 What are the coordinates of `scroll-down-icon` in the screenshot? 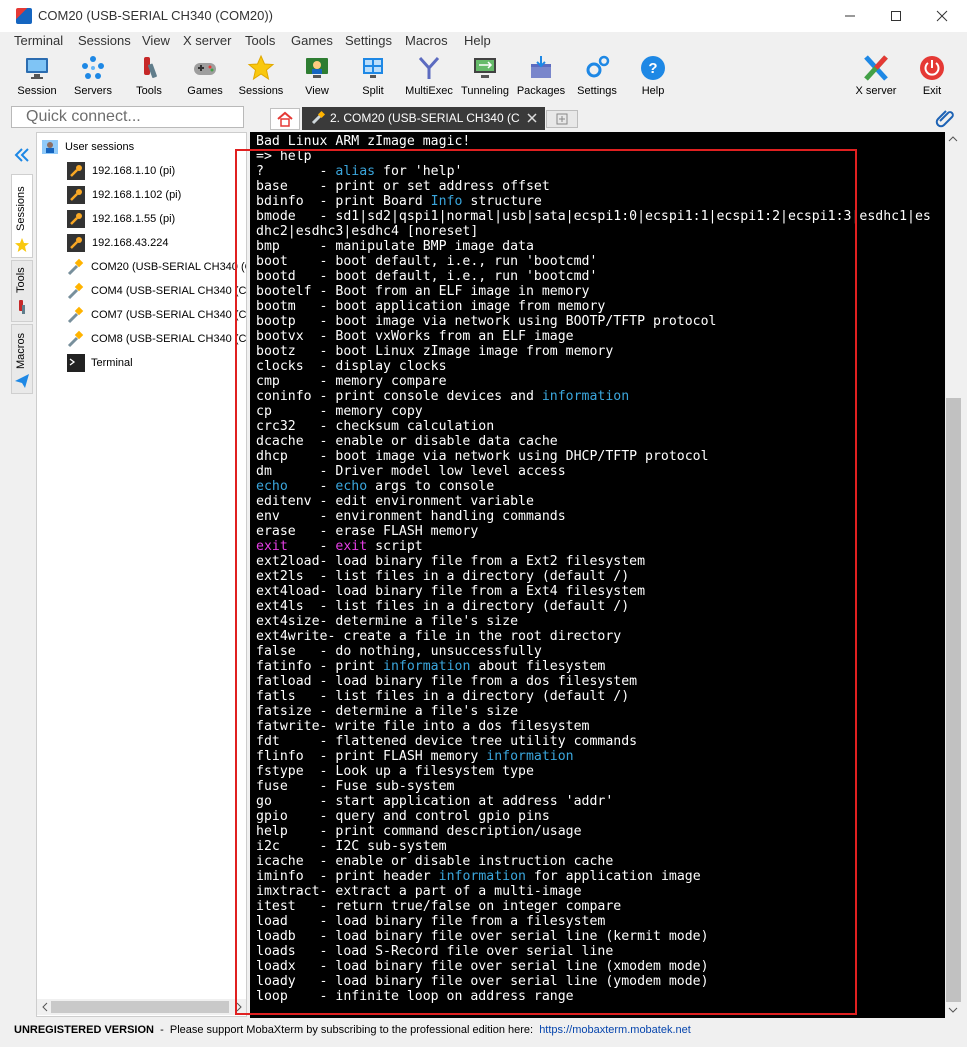 It's located at (953, 1010).